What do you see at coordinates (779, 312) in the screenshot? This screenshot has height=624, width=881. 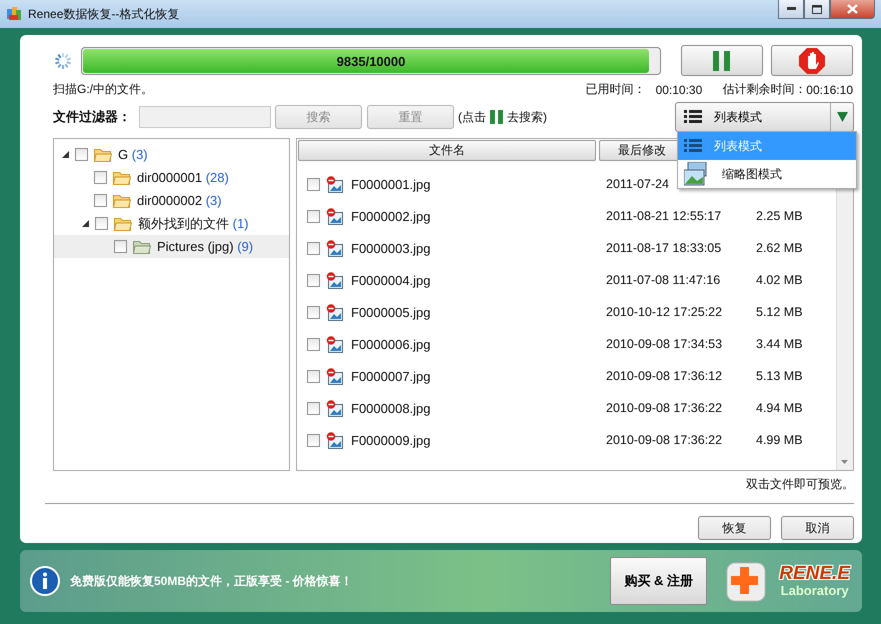 I see `file-size: 5.12 MB` at bounding box center [779, 312].